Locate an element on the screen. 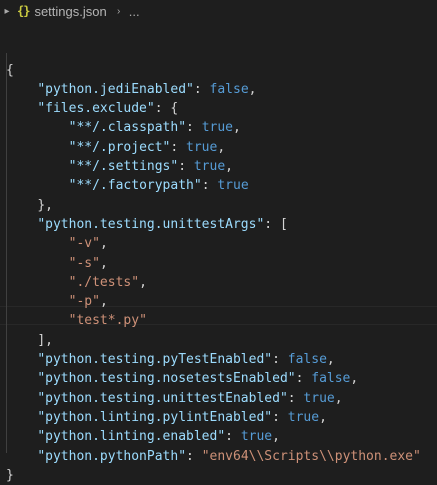  json-key: "python.jediEnabled" is located at coordinates (115, 89).